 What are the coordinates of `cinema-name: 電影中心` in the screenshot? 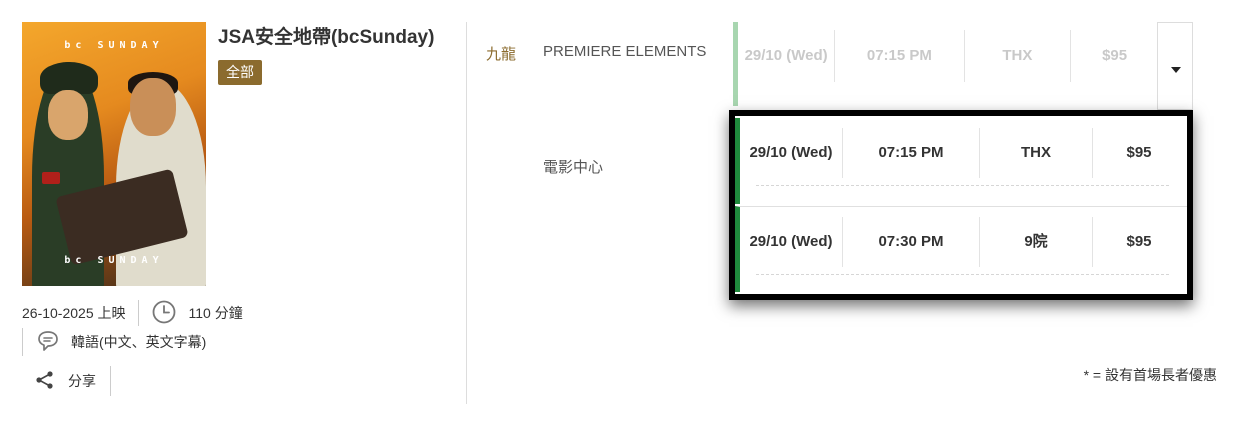 It's located at (573, 166).